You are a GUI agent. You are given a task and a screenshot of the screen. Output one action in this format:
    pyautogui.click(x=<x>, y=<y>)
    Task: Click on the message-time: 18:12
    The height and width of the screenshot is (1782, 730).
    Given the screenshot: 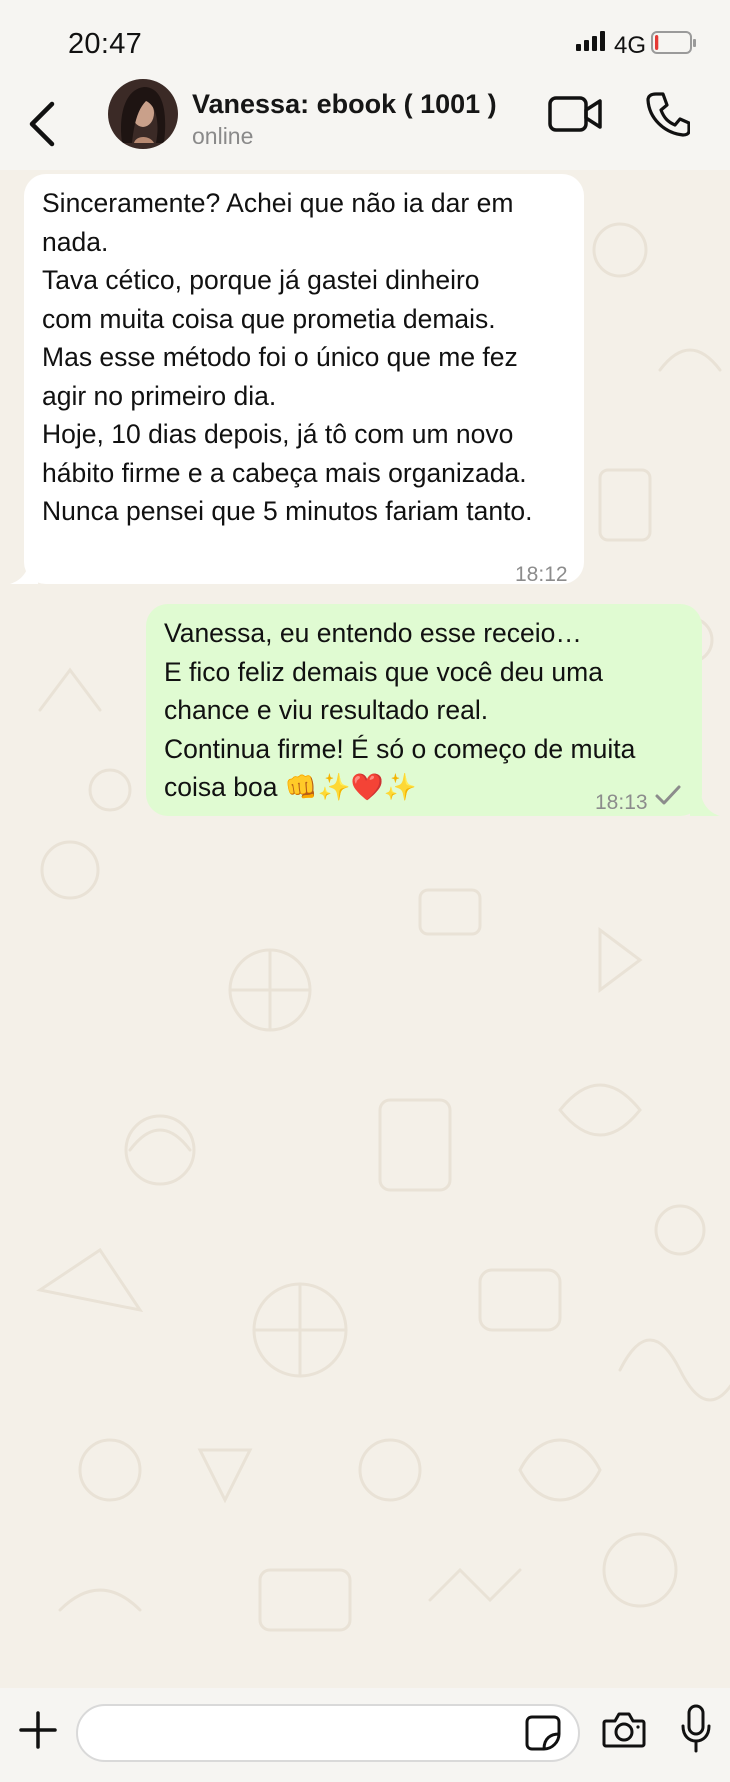 What is the action you would take?
    pyautogui.click(x=541, y=574)
    